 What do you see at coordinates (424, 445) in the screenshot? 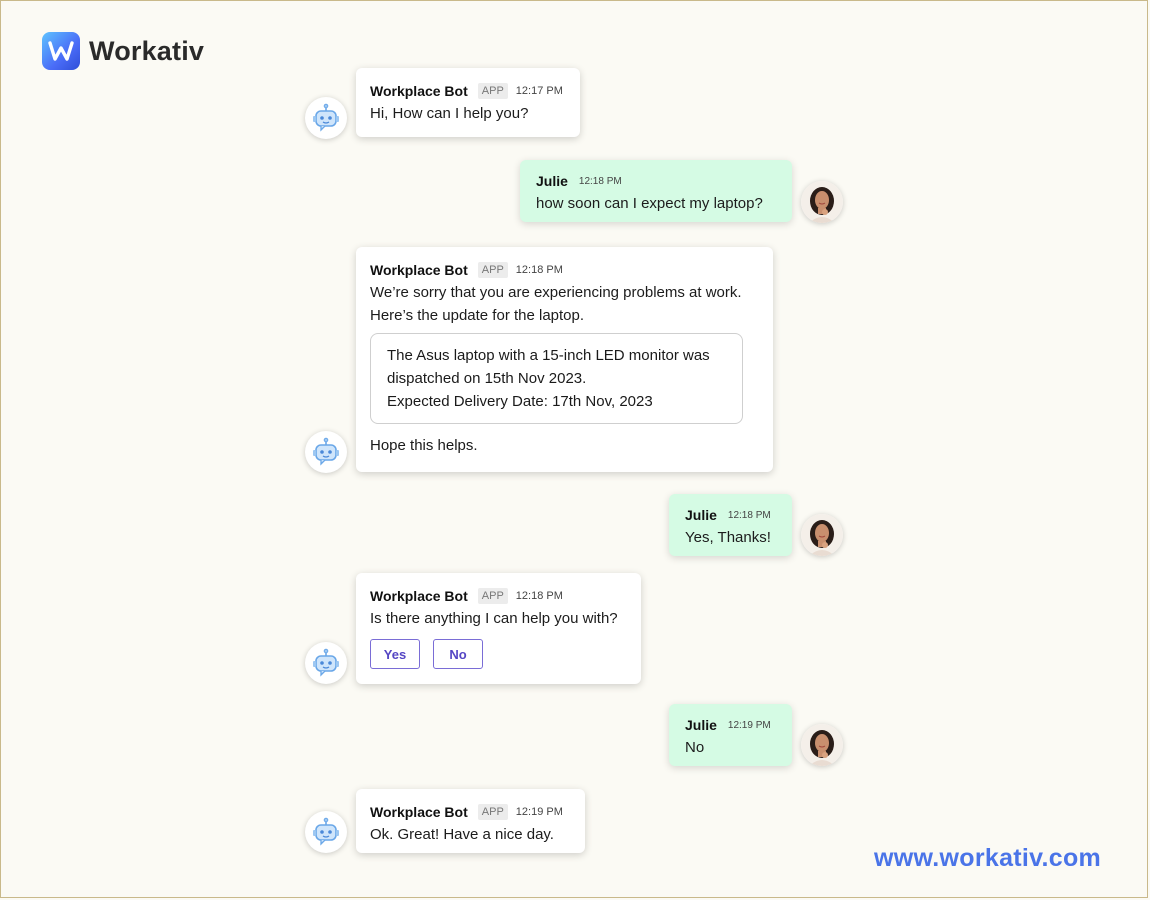
I see `message-followup: Hope this helps.` at bounding box center [424, 445].